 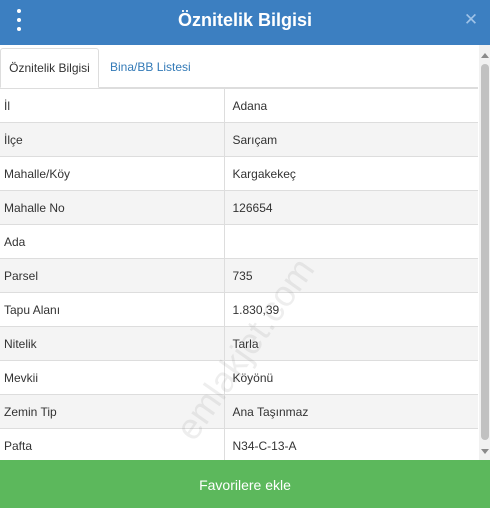 What do you see at coordinates (112, 377) in the screenshot?
I see `attribute-key: Mevkii` at bounding box center [112, 377].